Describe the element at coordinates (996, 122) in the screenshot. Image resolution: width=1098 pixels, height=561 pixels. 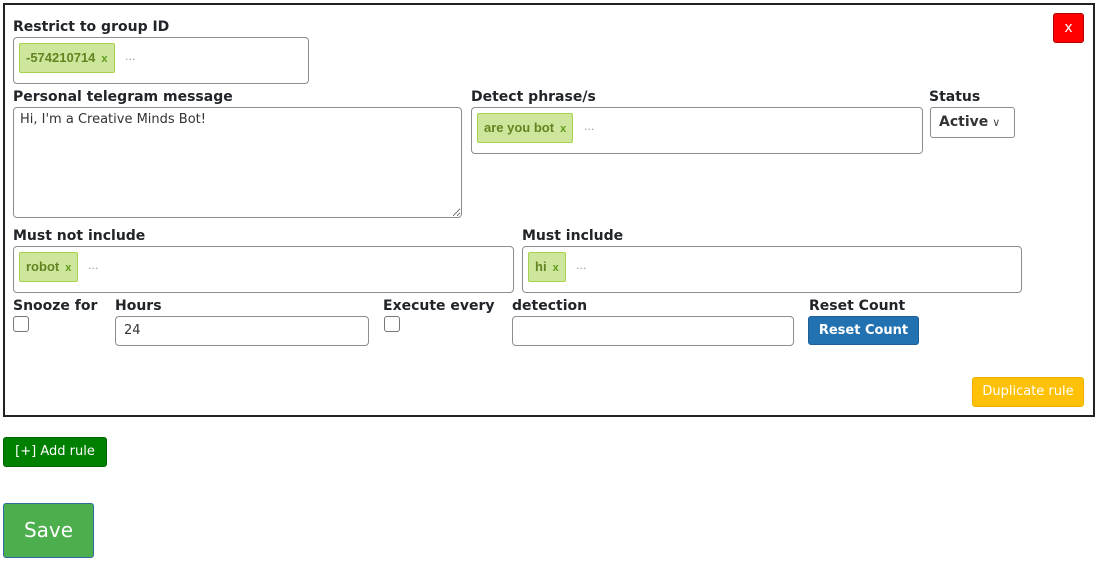
I see `chevron-down-icon: ∨` at that location.